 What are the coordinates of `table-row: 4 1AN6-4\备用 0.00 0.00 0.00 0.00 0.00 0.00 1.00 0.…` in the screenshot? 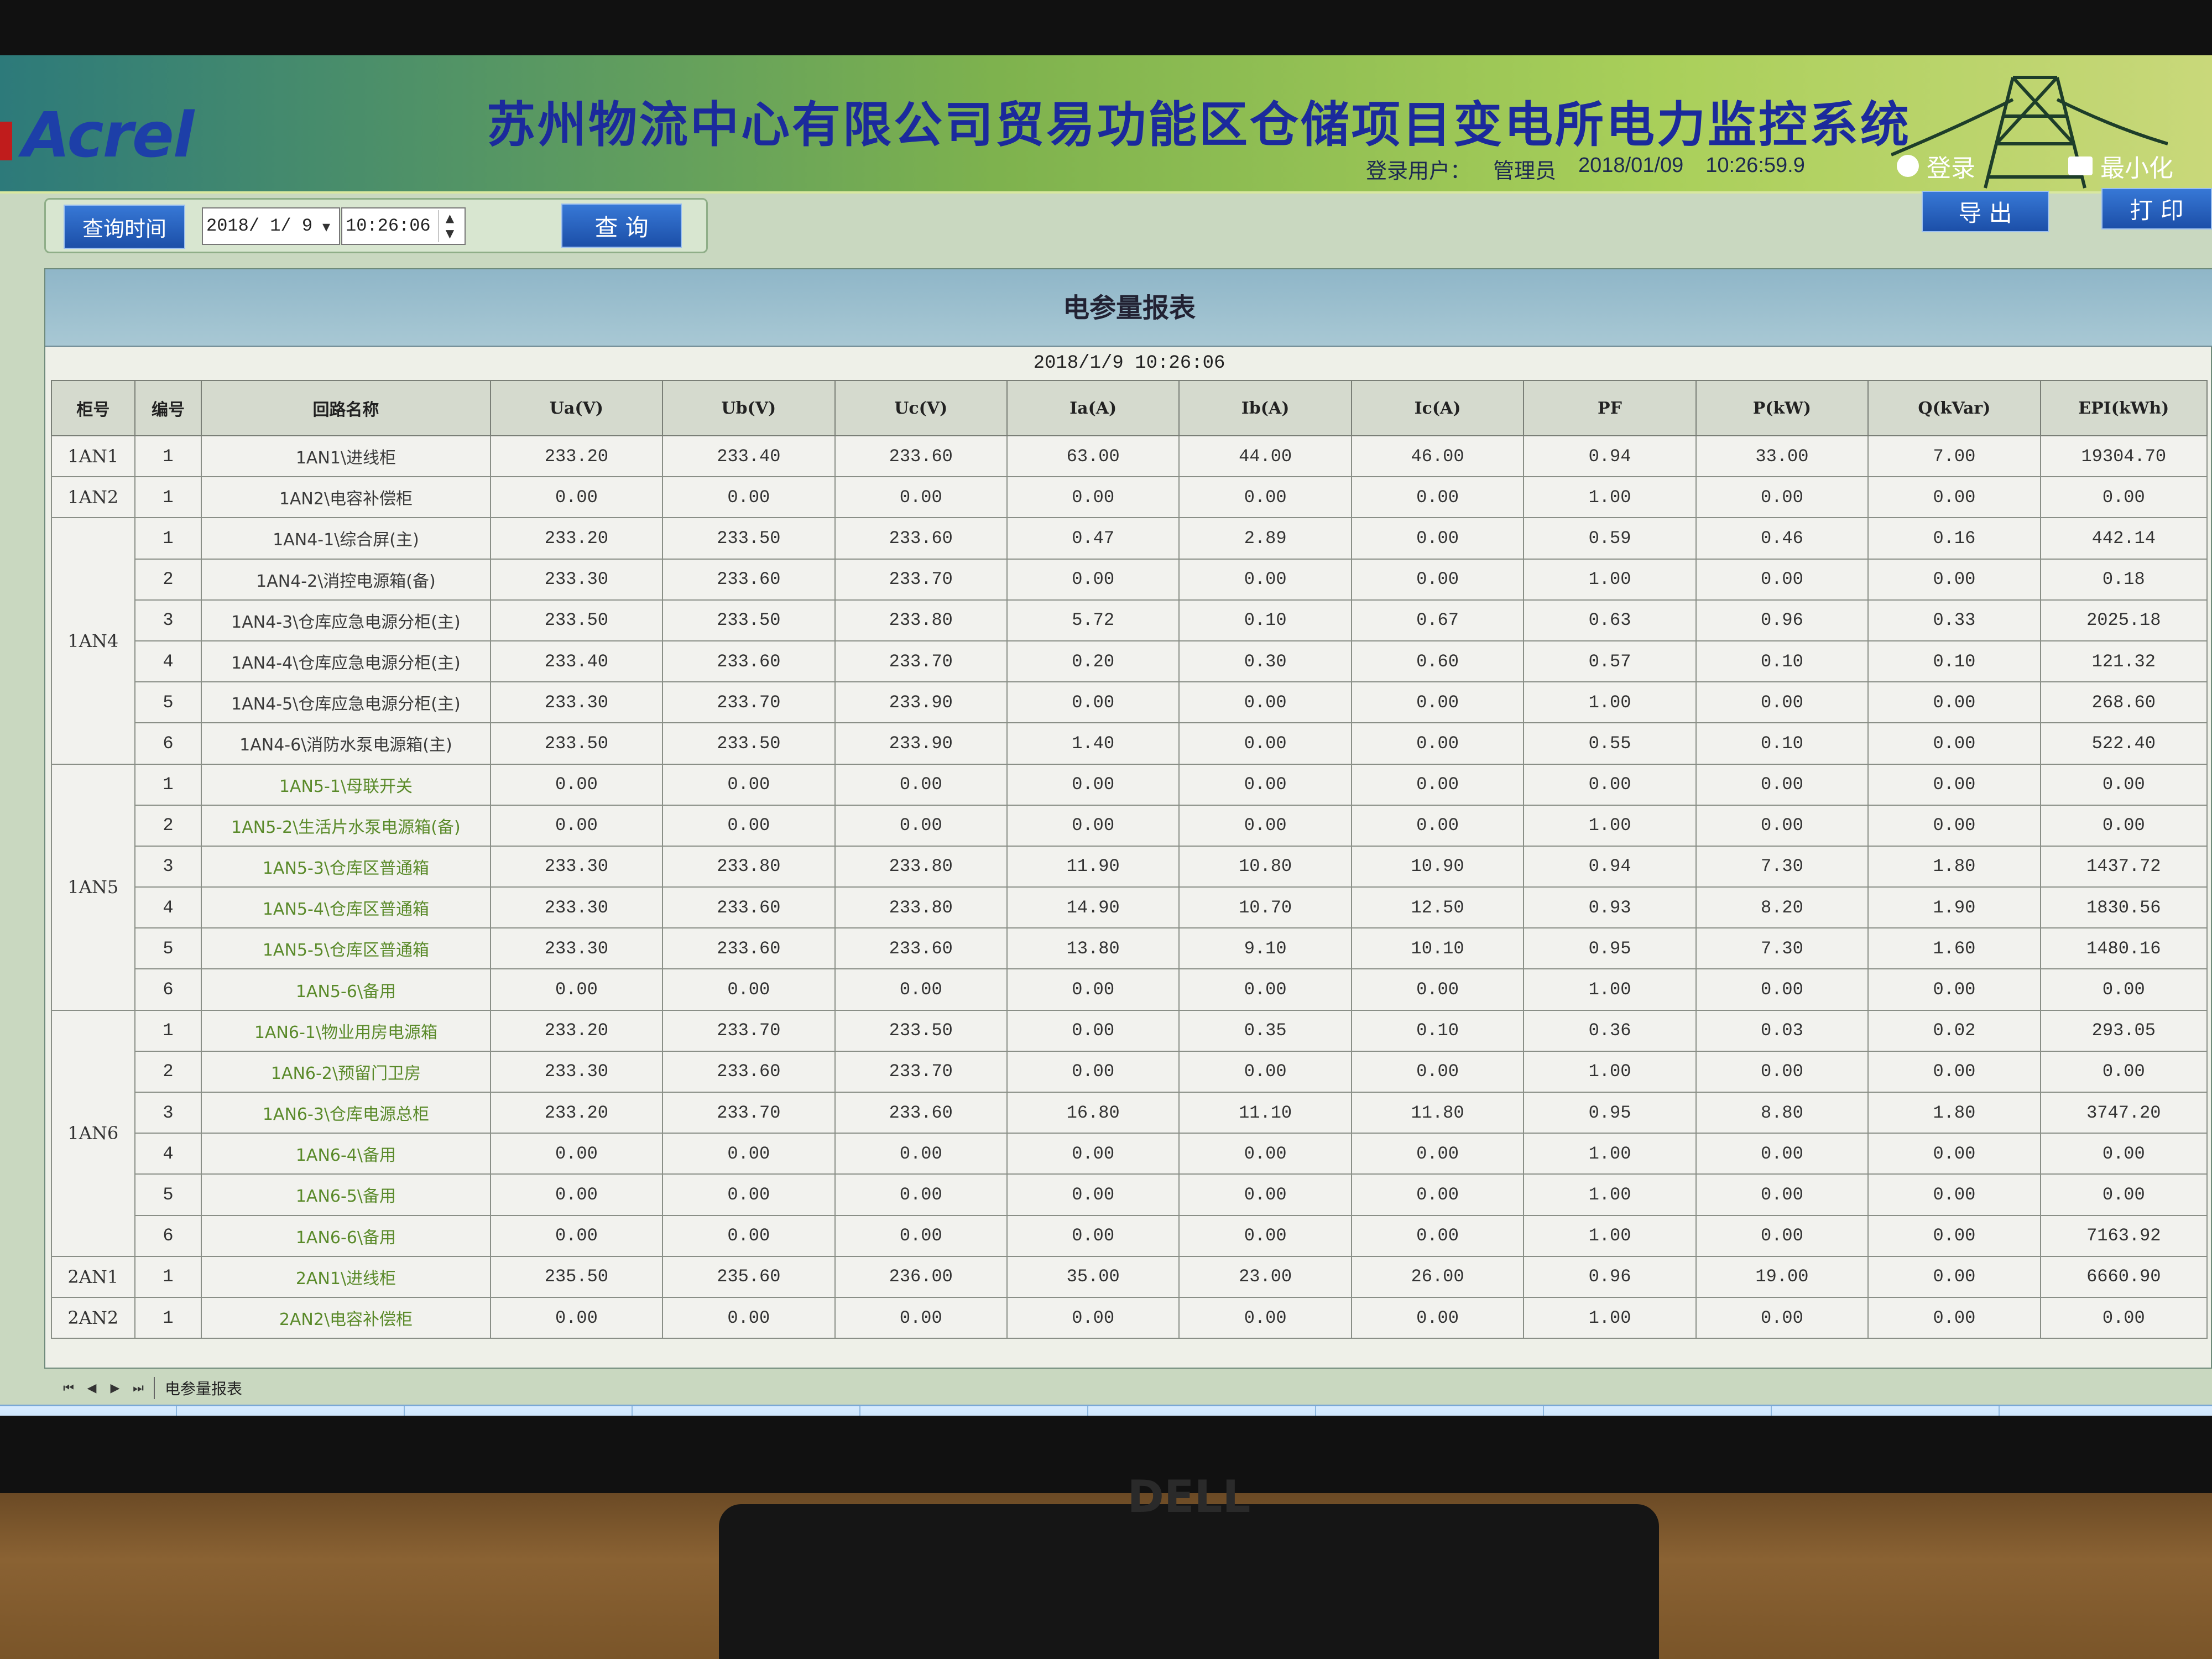 It's located at (1129, 1154).